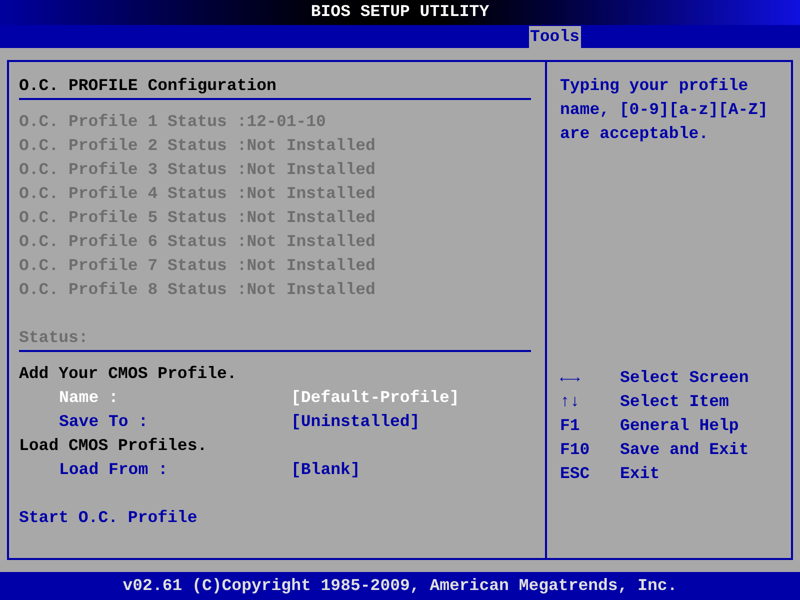  I want to click on profile-status: O.C. Profile 8 Status :Not Installed, so click(197, 290).